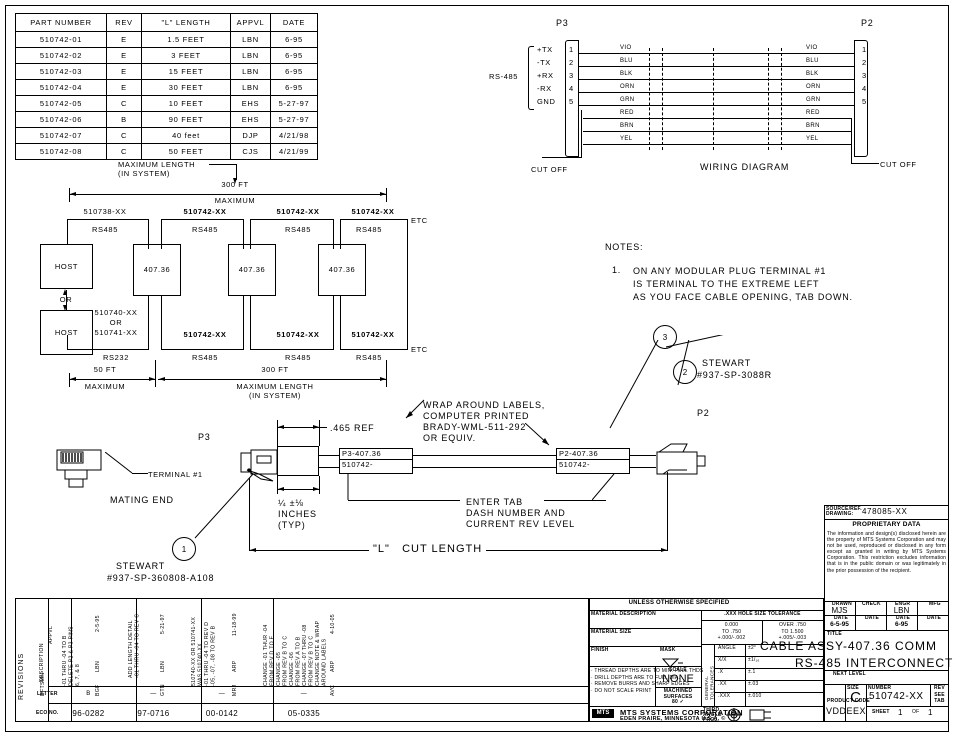 The image size is (954, 737). What do you see at coordinates (581, 133) in the screenshot?
I see `cutoff-left-vert` at bounding box center [581, 133].